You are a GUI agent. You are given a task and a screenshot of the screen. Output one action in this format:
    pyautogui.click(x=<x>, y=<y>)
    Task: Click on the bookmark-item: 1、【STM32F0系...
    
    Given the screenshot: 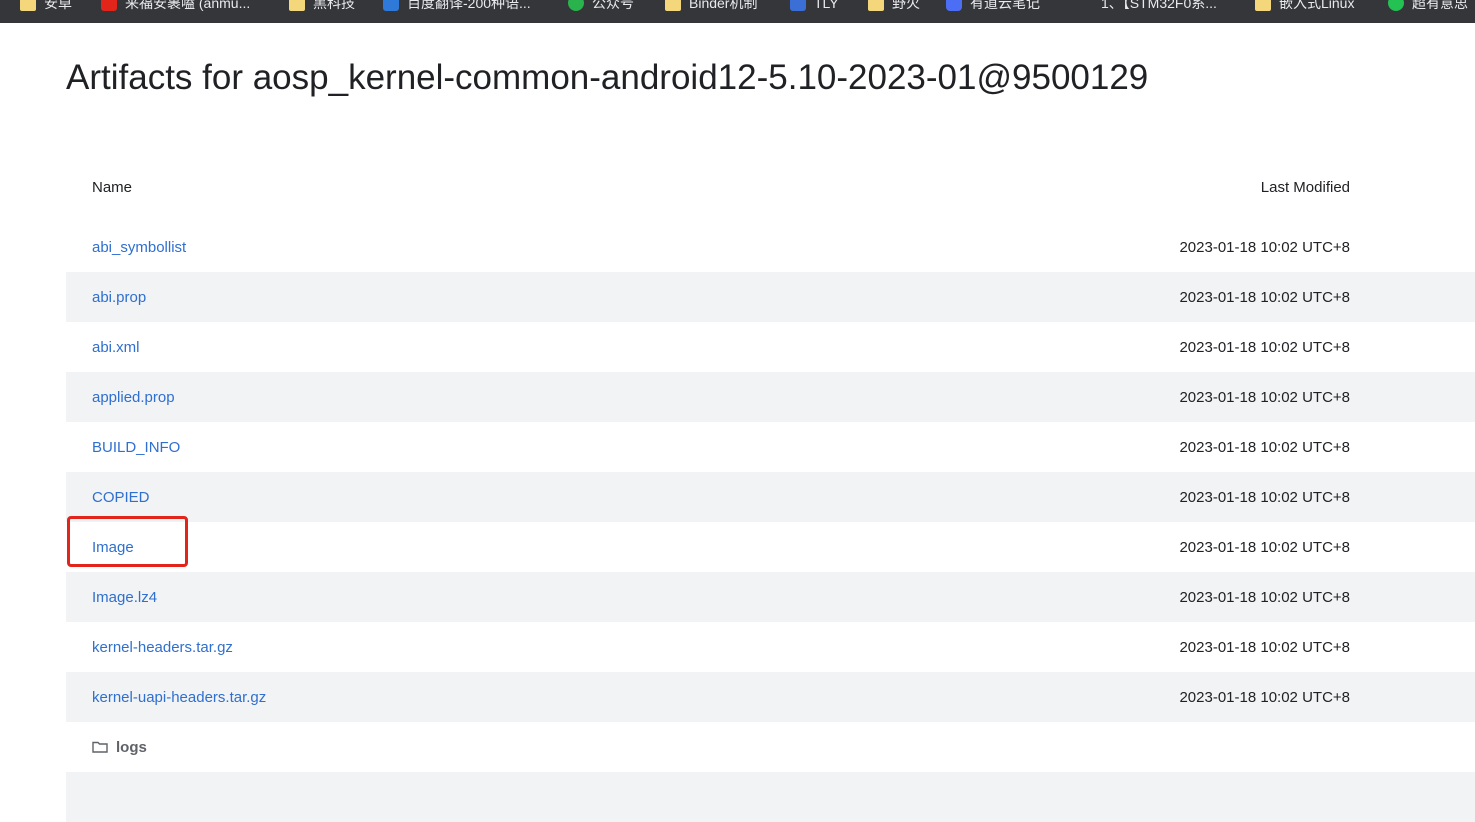 What is the action you would take?
    pyautogui.click(x=1159, y=7)
    